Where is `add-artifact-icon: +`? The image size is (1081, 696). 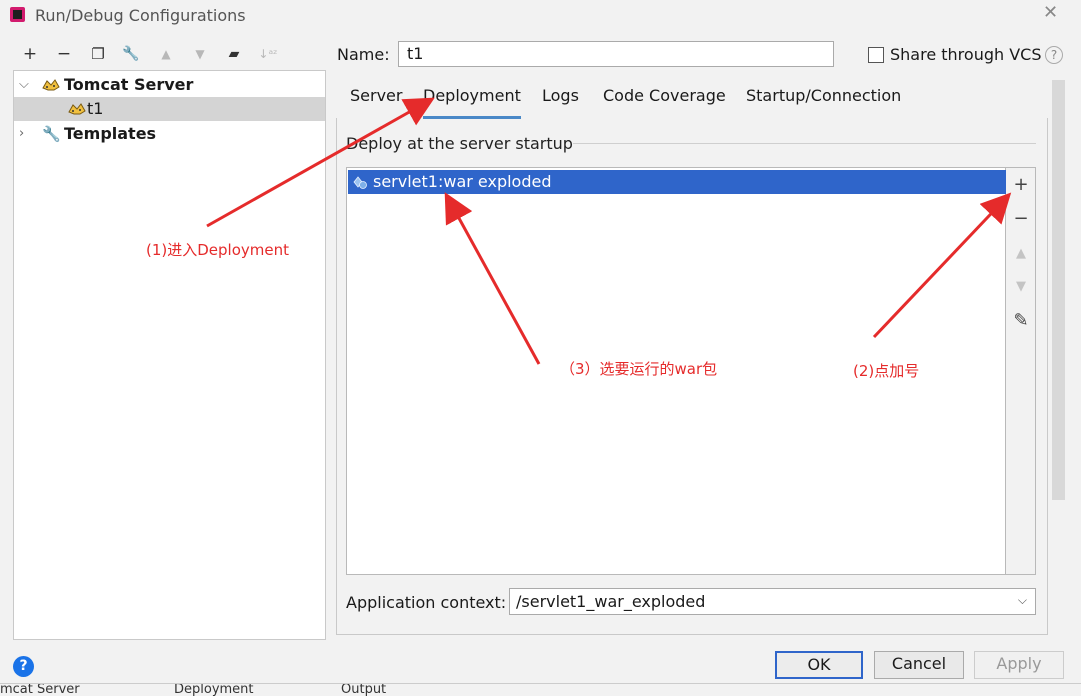
add-artifact-icon: + is located at coordinates (1021, 185).